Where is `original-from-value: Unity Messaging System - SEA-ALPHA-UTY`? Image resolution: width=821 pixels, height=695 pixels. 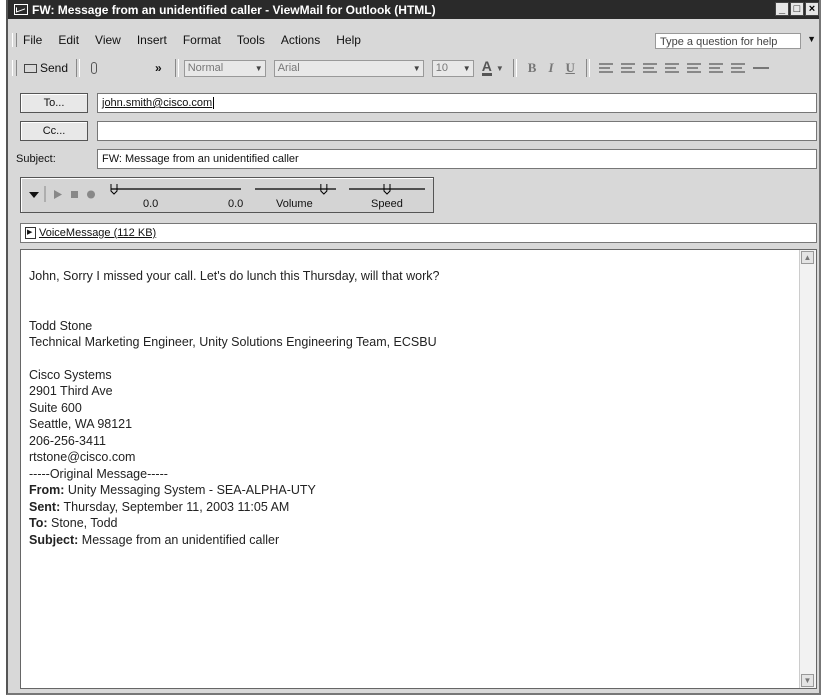
original-from-value: Unity Messaging System - SEA-ALPHA-UTY is located at coordinates (191, 490).